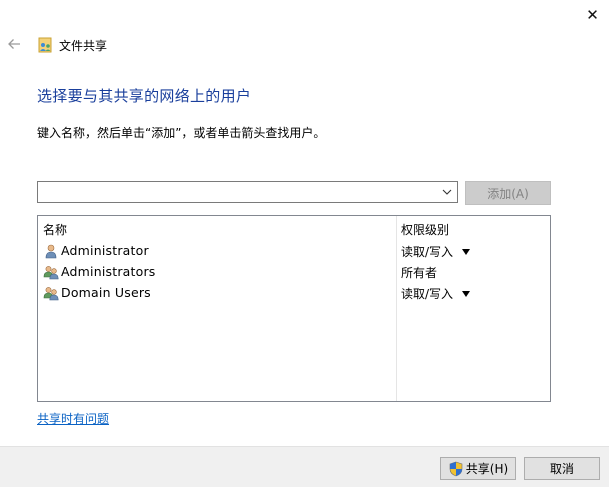 This screenshot has width=609, height=487. What do you see at coordinates (447, 192) in the screenshot?
I see `chevron-down-icon` at bounding box center [447, 192].